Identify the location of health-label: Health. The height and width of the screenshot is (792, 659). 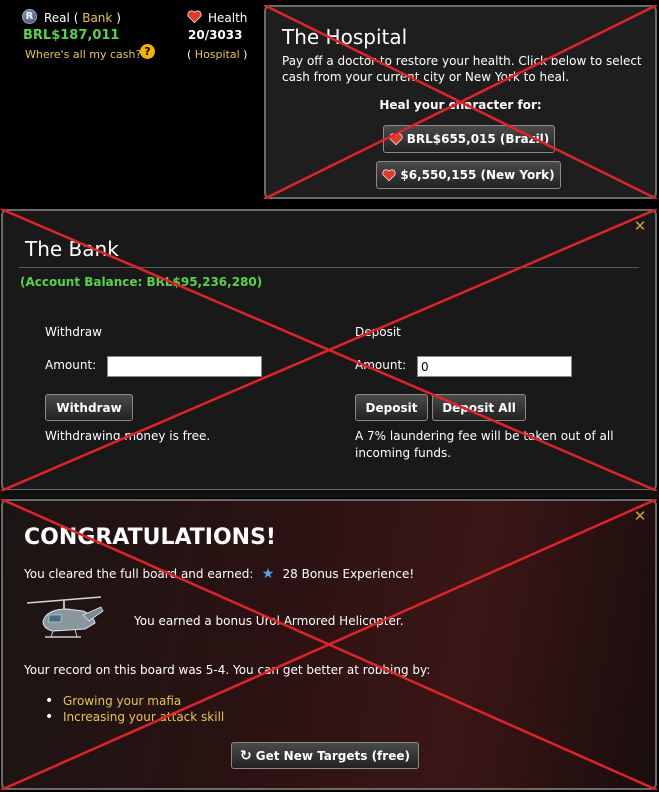
(228, 18).